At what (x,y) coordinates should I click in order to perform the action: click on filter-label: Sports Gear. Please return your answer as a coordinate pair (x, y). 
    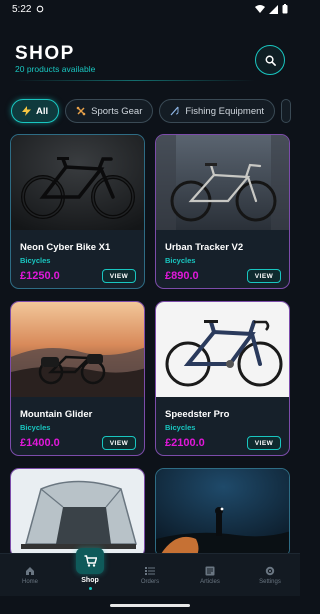
    Looking at the image, I should click on (117, 111).